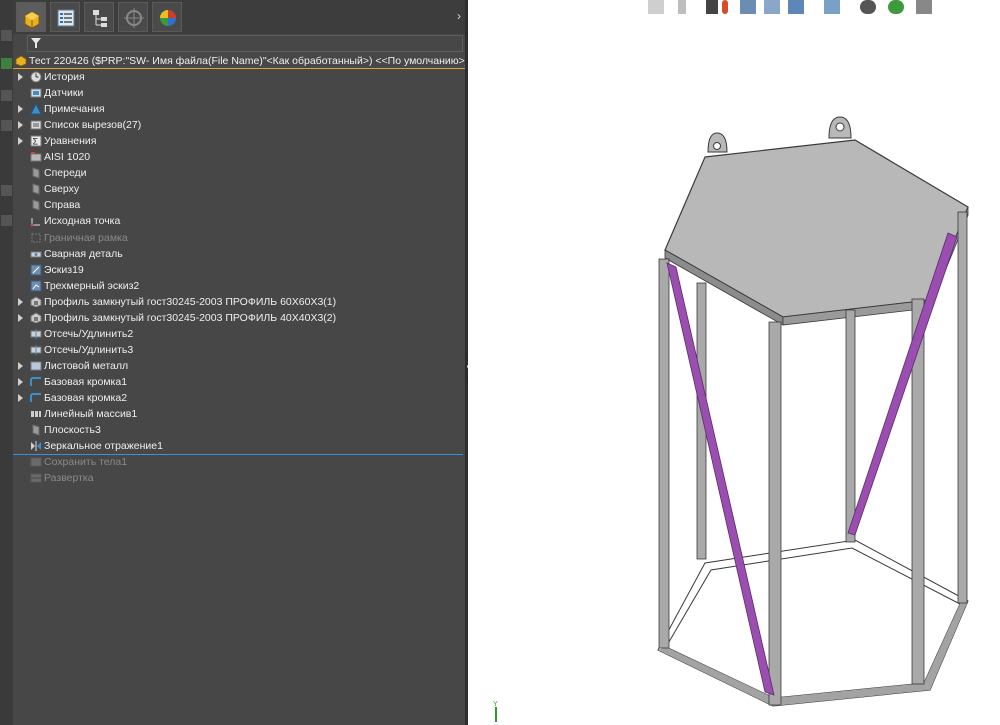  I want to click on cut-list-icon, so click(36, 125).